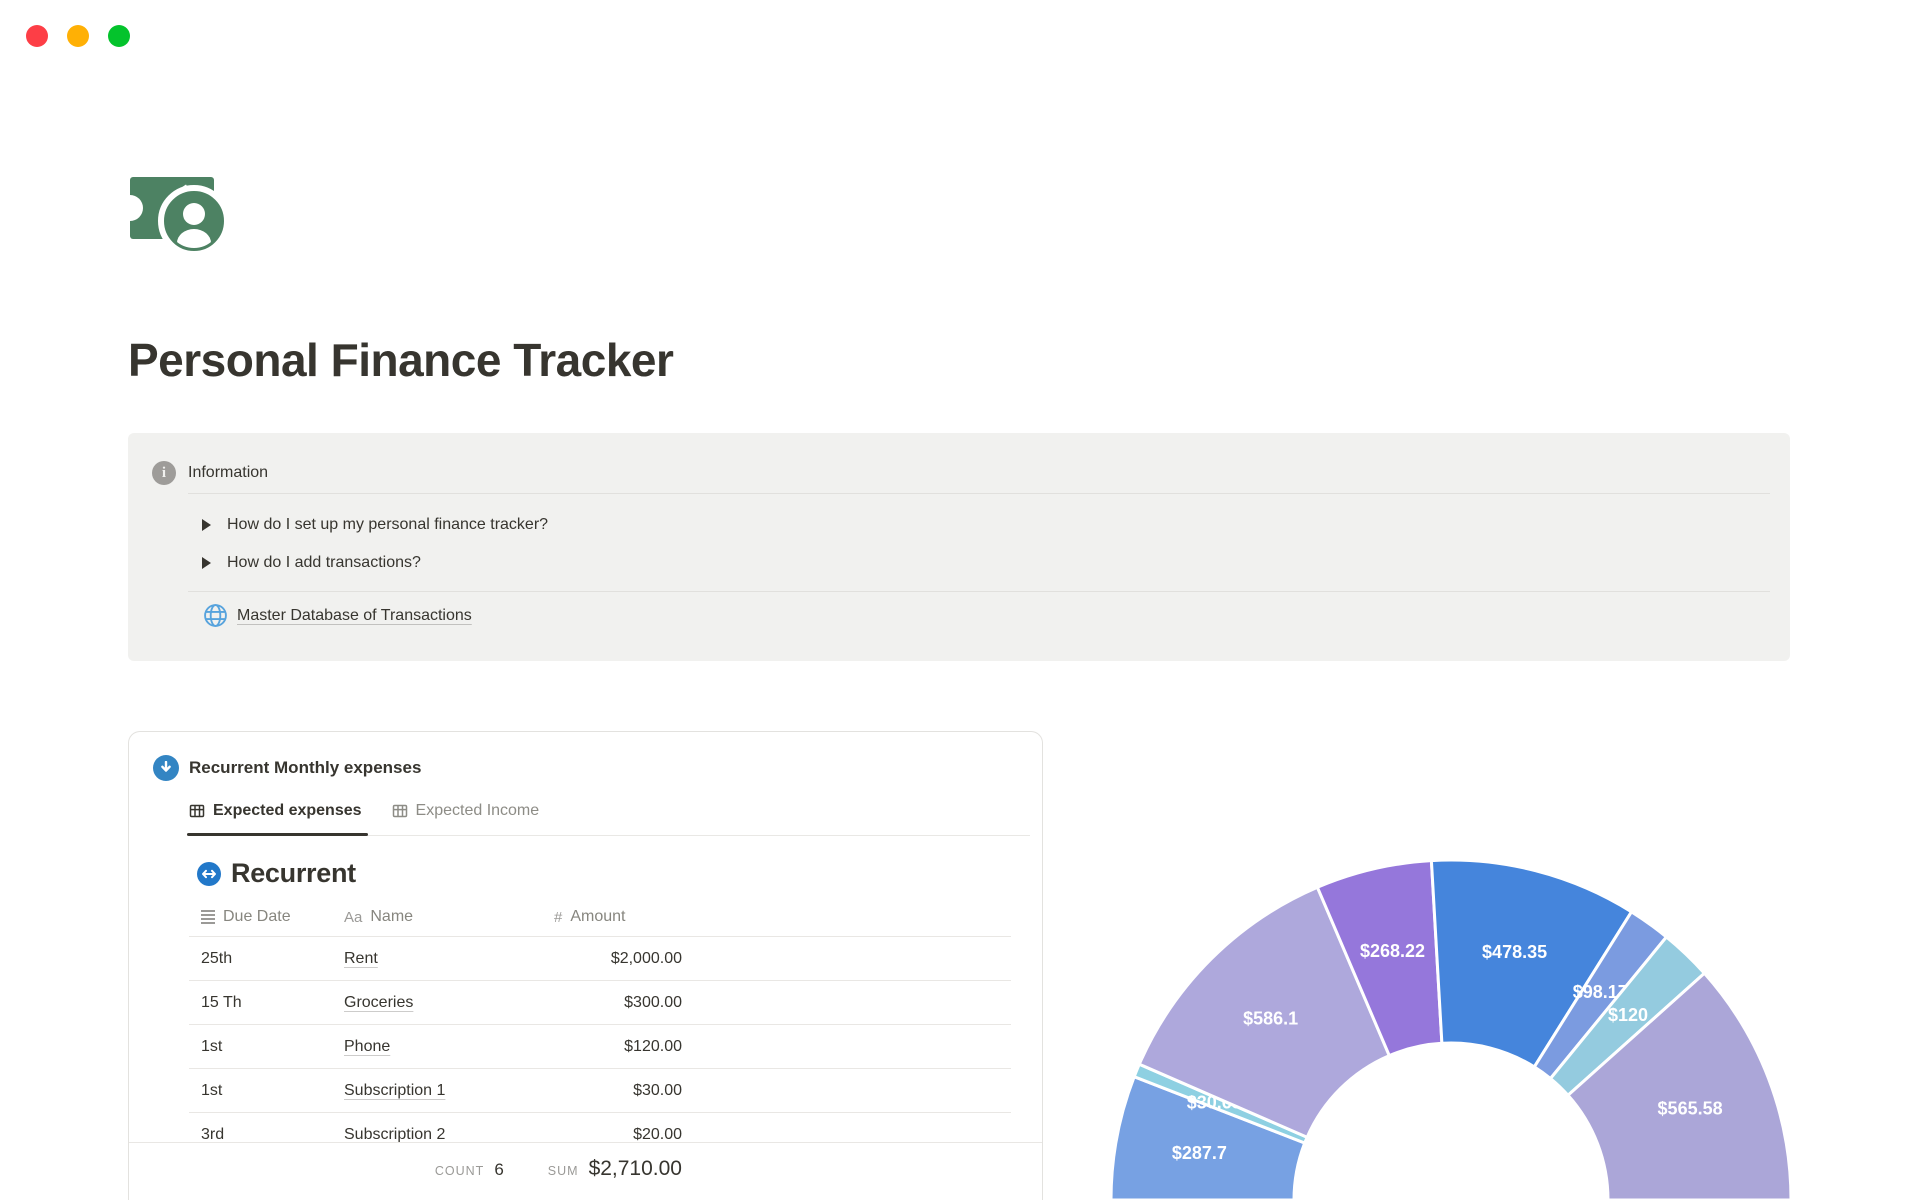  I want to click on page-title: Personal Finance Tracker, so click(401, 360).